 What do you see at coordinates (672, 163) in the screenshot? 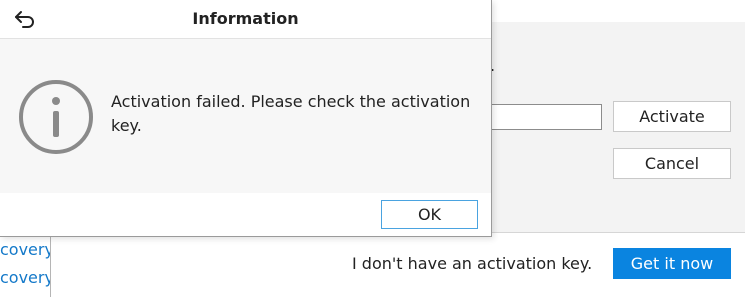
I see `cancel-button: Cancel` at bounding box center [672, 163].